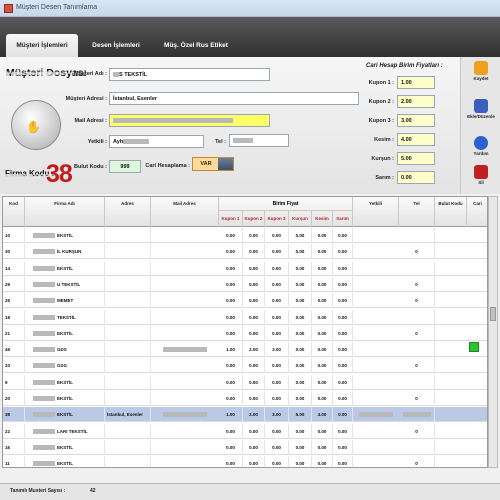  I want to click on cell-kod: 26, so click(15, 301).